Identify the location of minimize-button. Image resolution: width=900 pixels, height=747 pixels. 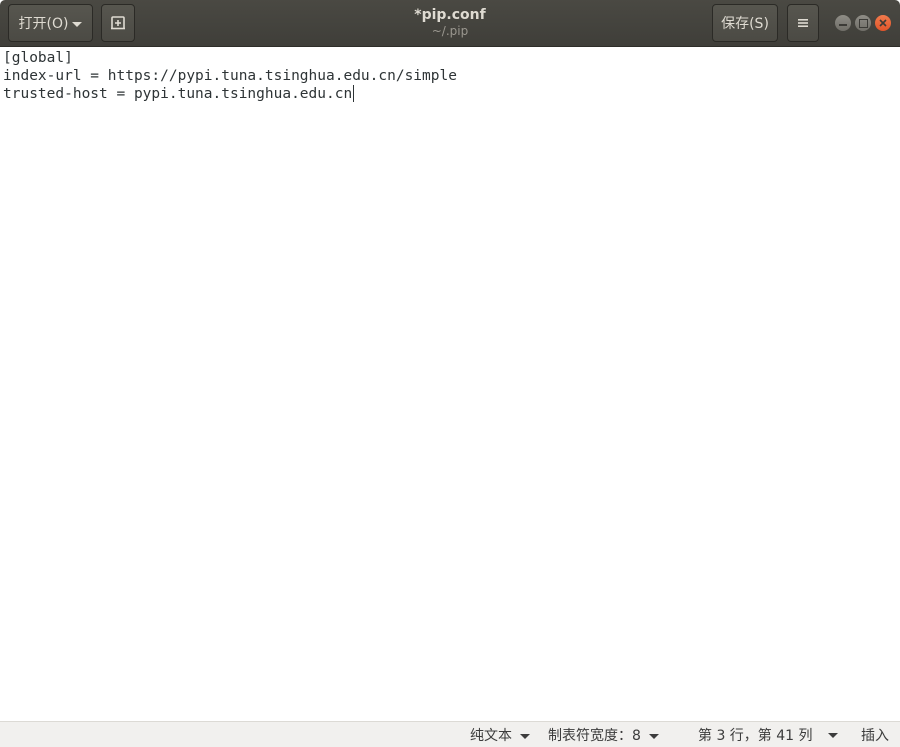
(843, 23).